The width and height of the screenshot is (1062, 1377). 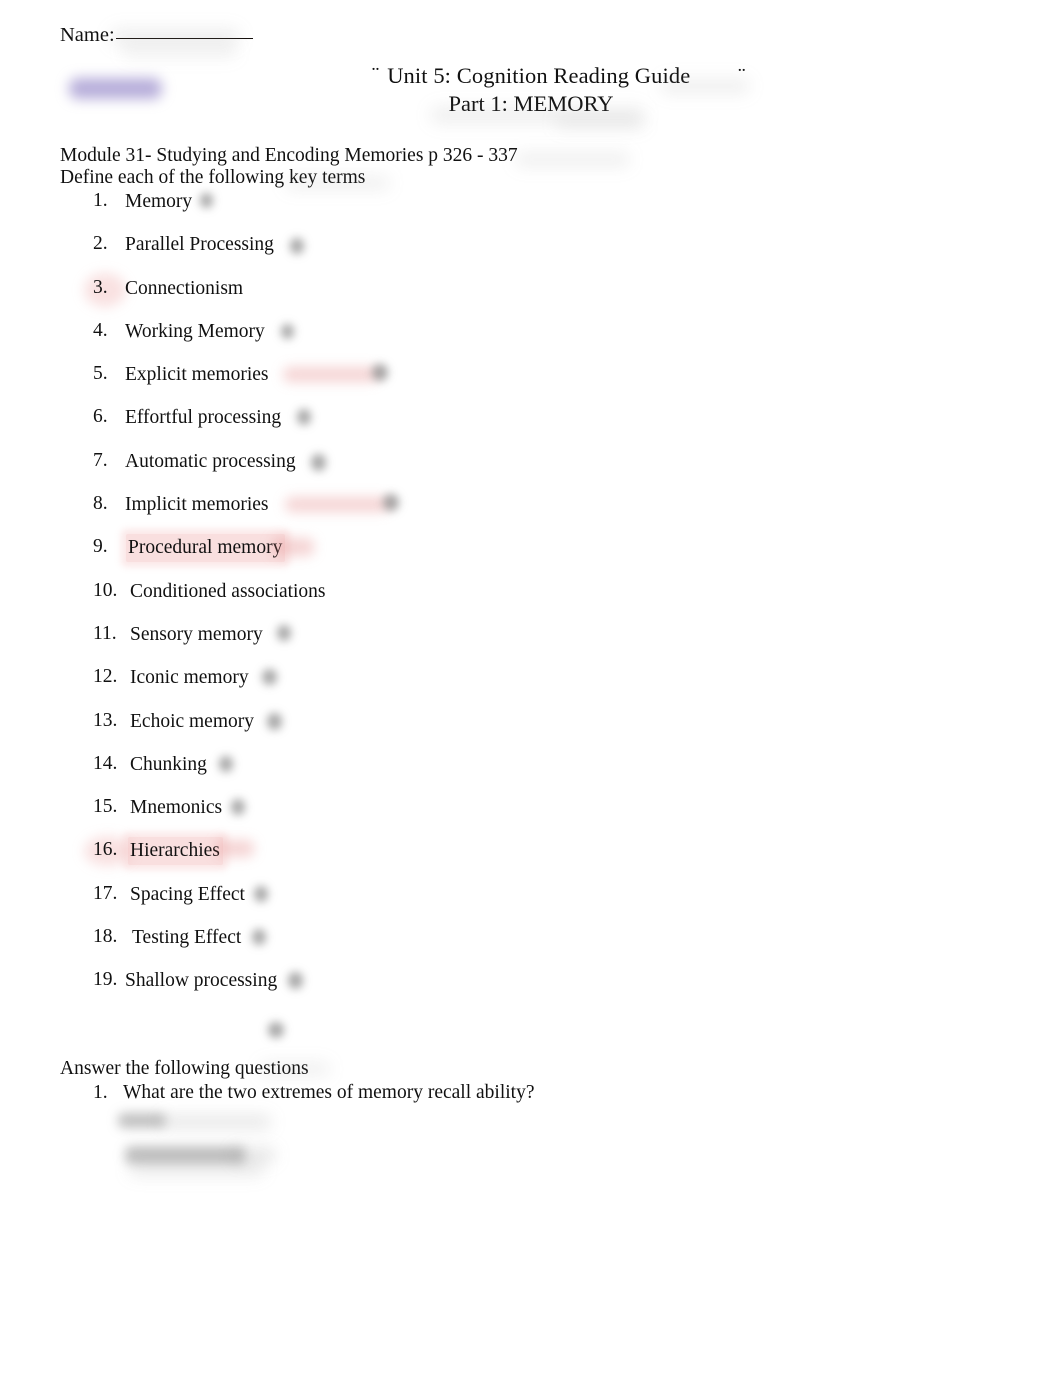 What do you see at coordinates (196, 634) in the screenshot?
I see `list-item-label: Sensory memory` at bounding box center [196, 634].